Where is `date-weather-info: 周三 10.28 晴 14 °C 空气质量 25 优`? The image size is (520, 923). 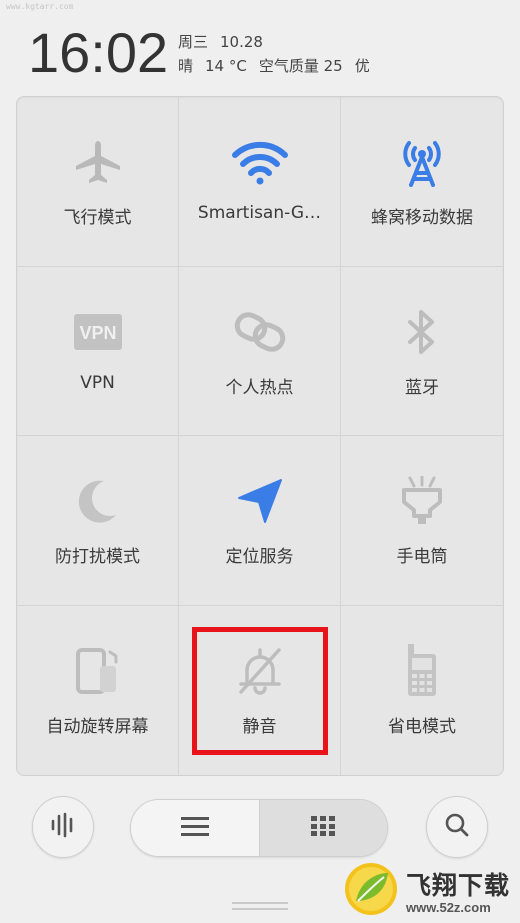 date-weather-info: 周三 10.28 晴 14 °C 空气质量 25 优 is located at coordinates (280, 54).